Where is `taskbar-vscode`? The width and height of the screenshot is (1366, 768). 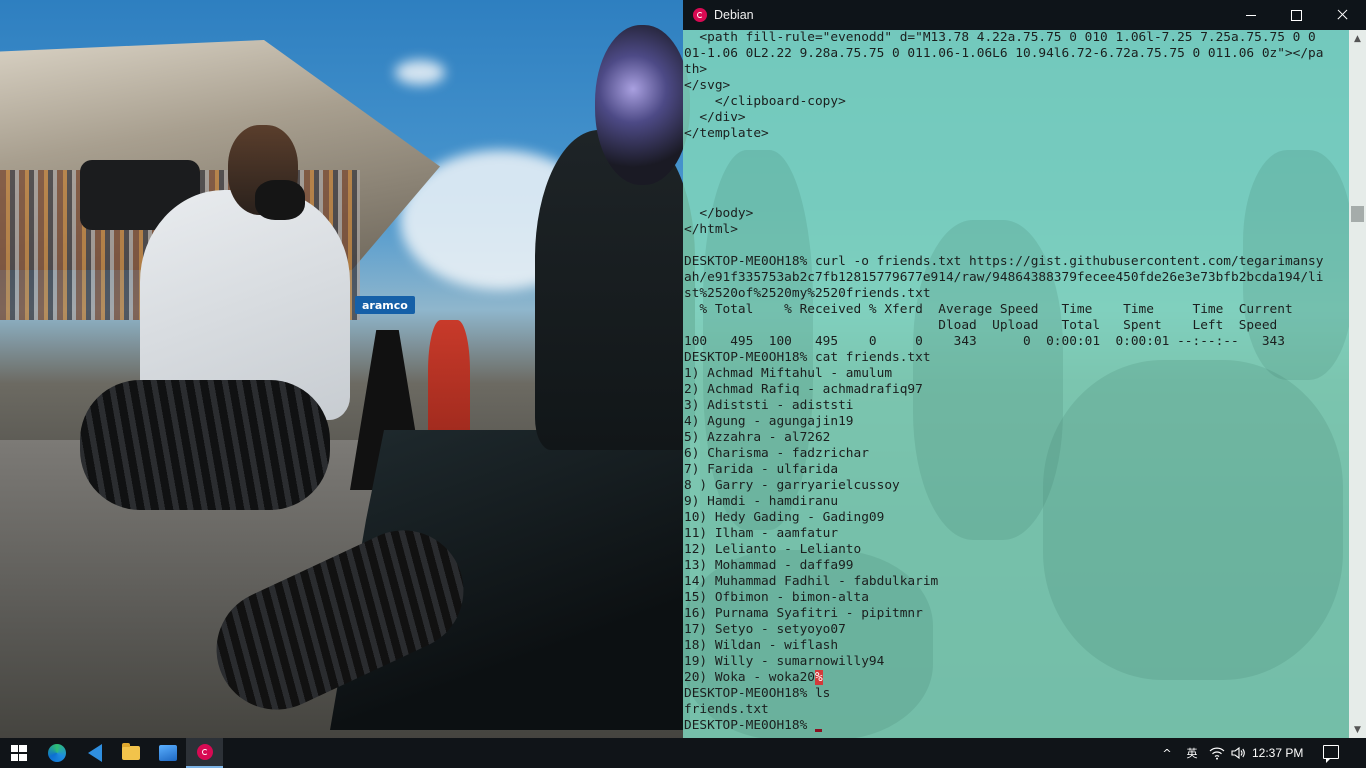
taskbar-vscode is located at coordinates (94, 753).